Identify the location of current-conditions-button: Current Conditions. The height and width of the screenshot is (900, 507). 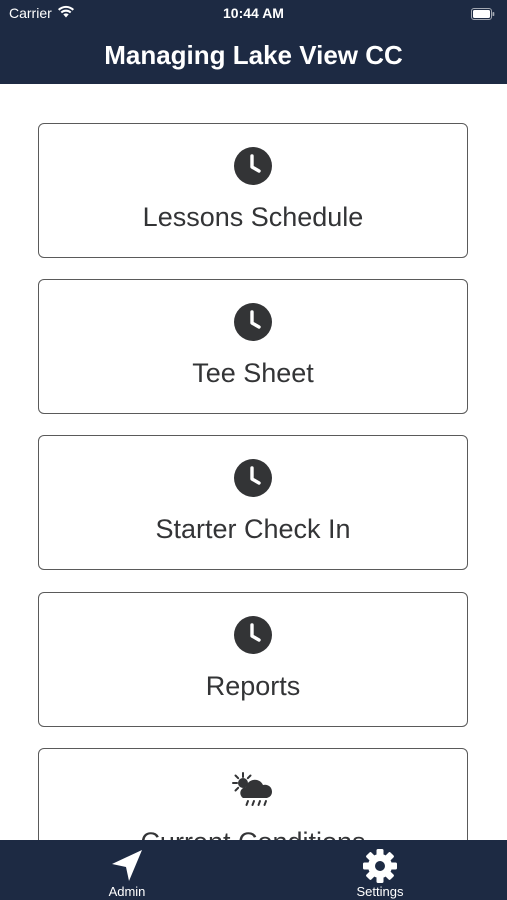
(253, 794).